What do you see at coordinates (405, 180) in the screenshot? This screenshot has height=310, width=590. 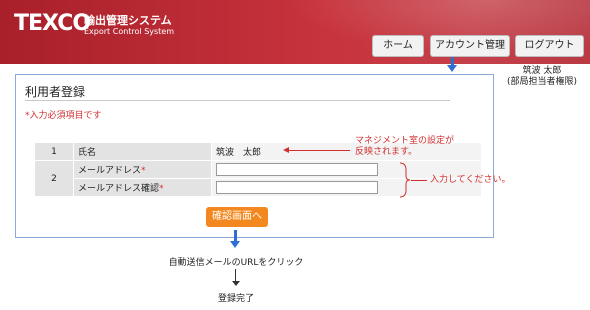 I see `input-brace` at bounding box center [405, 180].